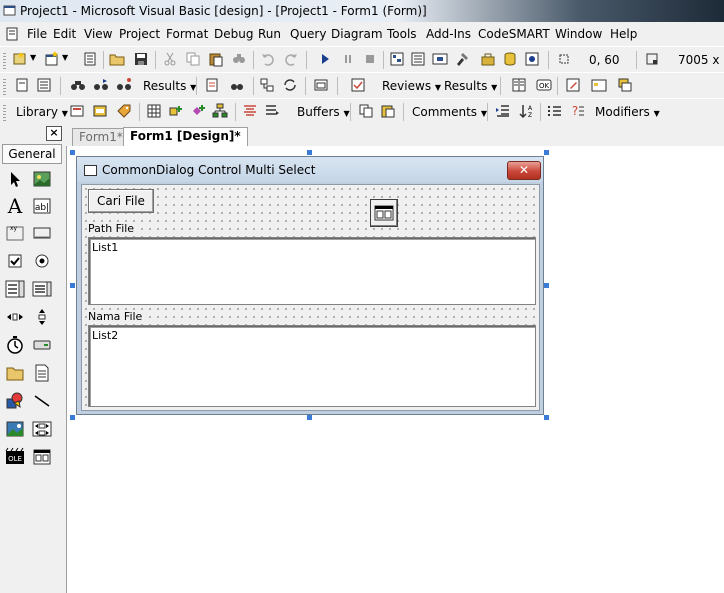 This screenshot has width=724, height=593. What do you see at coordinates (524, 170) in the screenshot?
I see `form-close-button: ✕` at bounding box center [524, 170].